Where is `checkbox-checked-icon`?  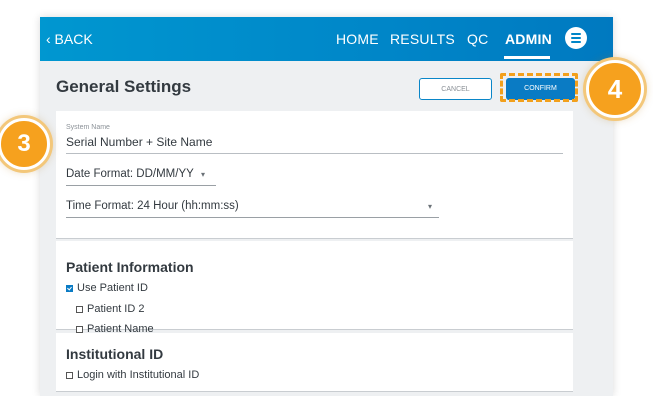
checkbox-checked-icon is located at coordinates (69, 288).